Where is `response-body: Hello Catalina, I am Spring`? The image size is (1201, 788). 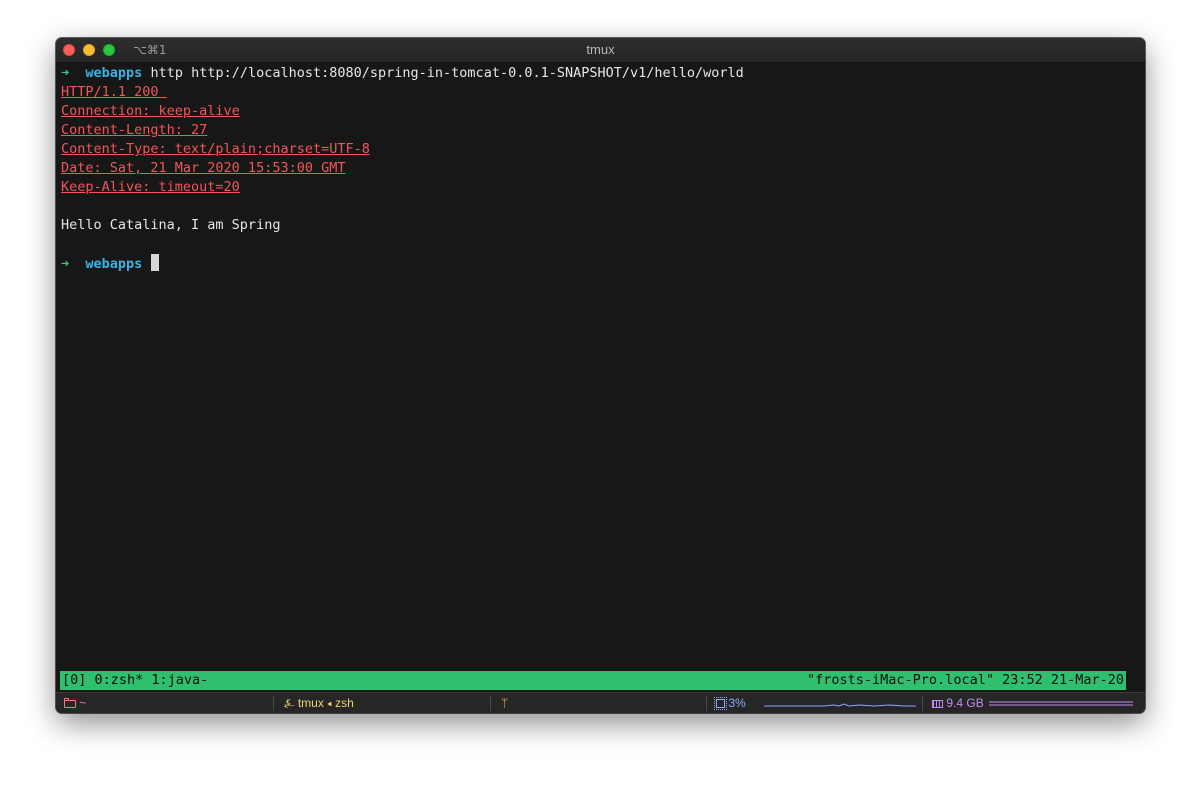 response-body: Hello Catalina, I am Spring is located at coordinates (171, 225).